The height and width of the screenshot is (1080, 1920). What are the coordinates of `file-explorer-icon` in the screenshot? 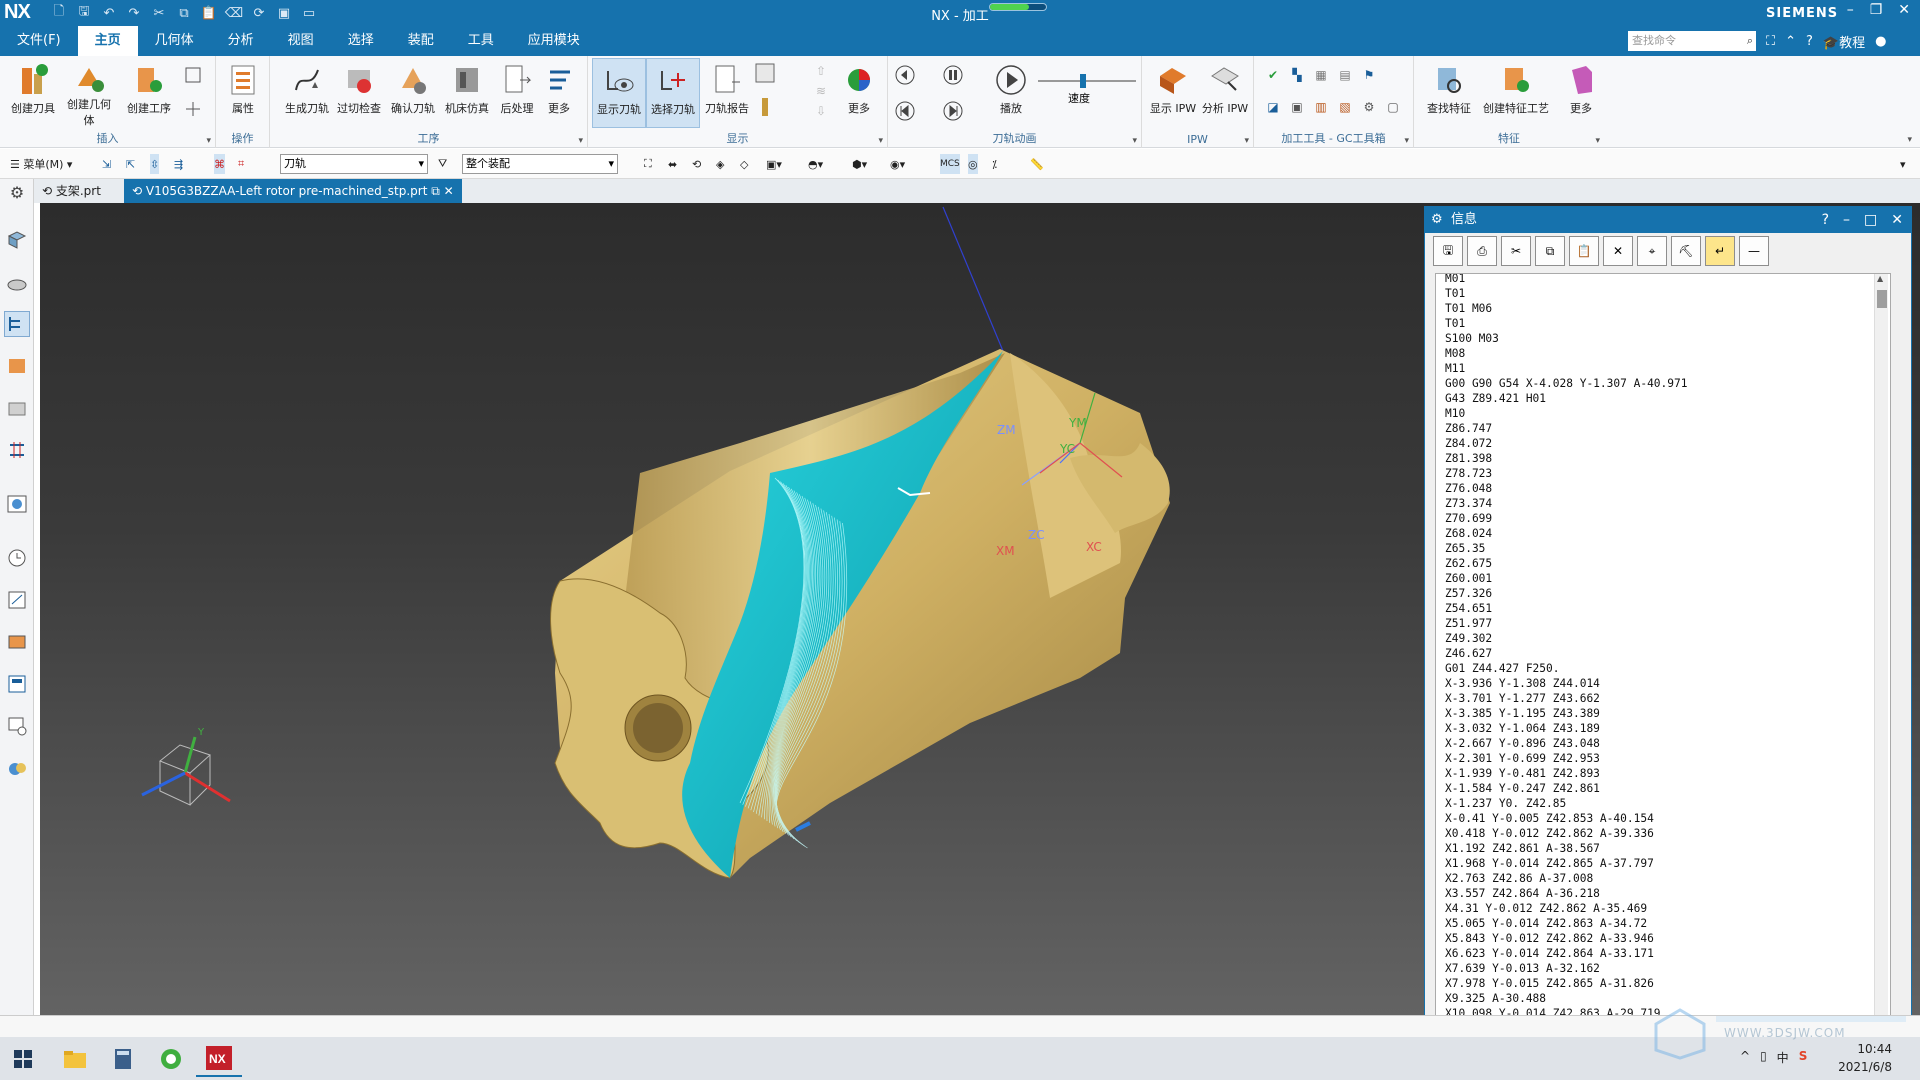 It's located at (75, 1059).